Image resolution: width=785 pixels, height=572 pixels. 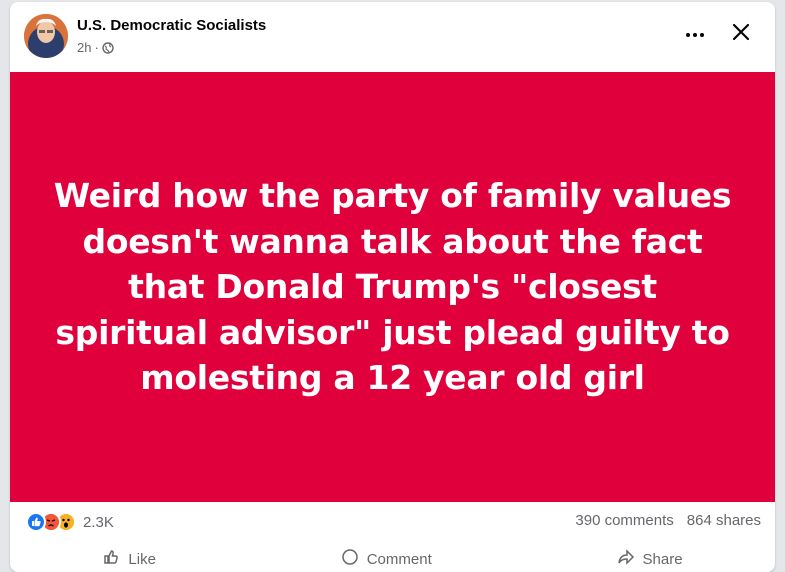 What do you see at coordinates (626, 559) in the screenshot?
I see `share-icon` at bounding box center [626, 559].